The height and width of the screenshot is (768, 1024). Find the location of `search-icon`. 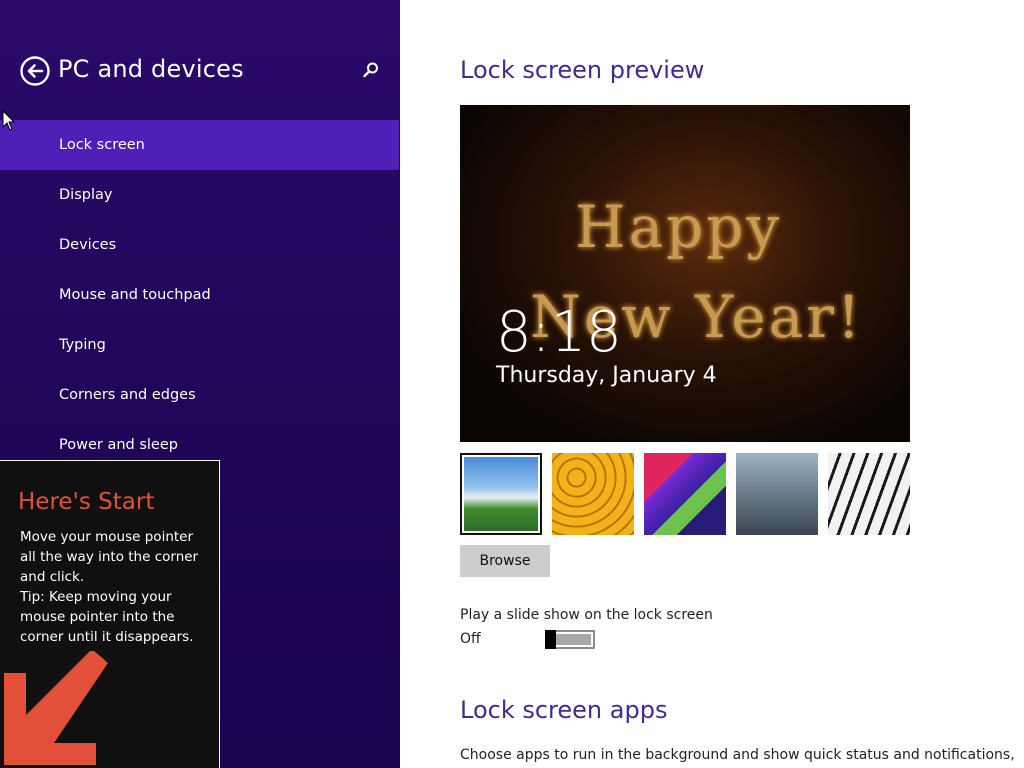

search-icon is located at coordinates (371, 70).